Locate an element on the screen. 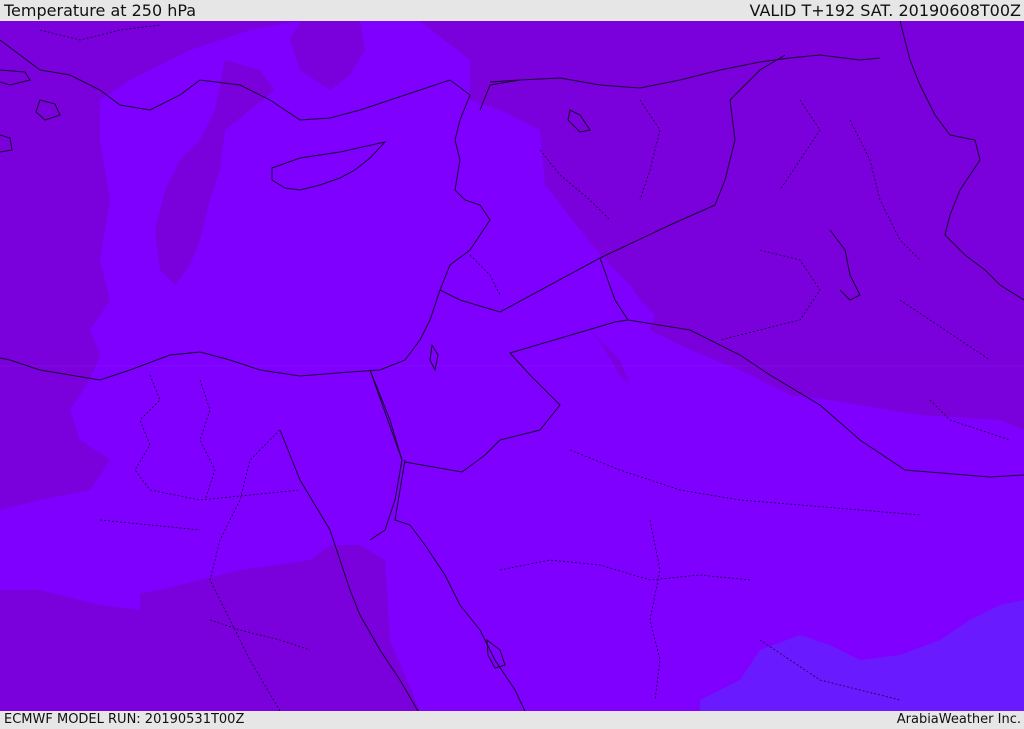 This screenshot has height=729, width=1024. map-title: Temperature at 250 hPa is located at coordinates (100, 10).